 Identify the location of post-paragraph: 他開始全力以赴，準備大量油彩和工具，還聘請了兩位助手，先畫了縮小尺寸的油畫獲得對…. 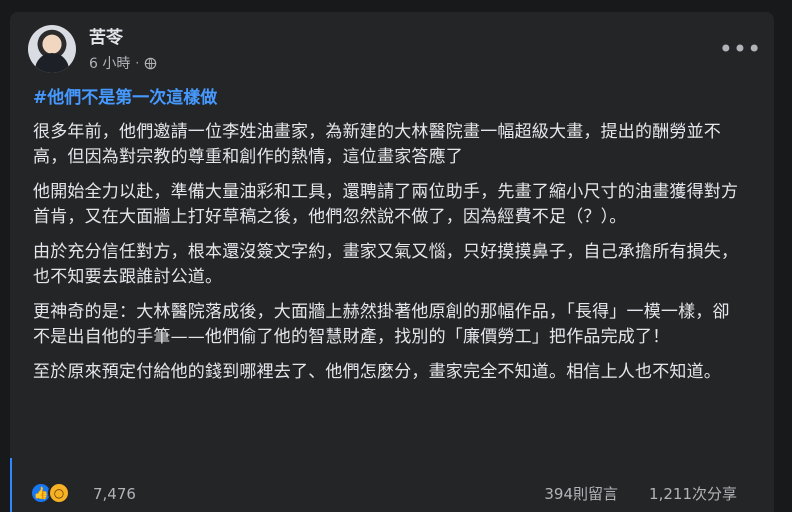
(386, 204).